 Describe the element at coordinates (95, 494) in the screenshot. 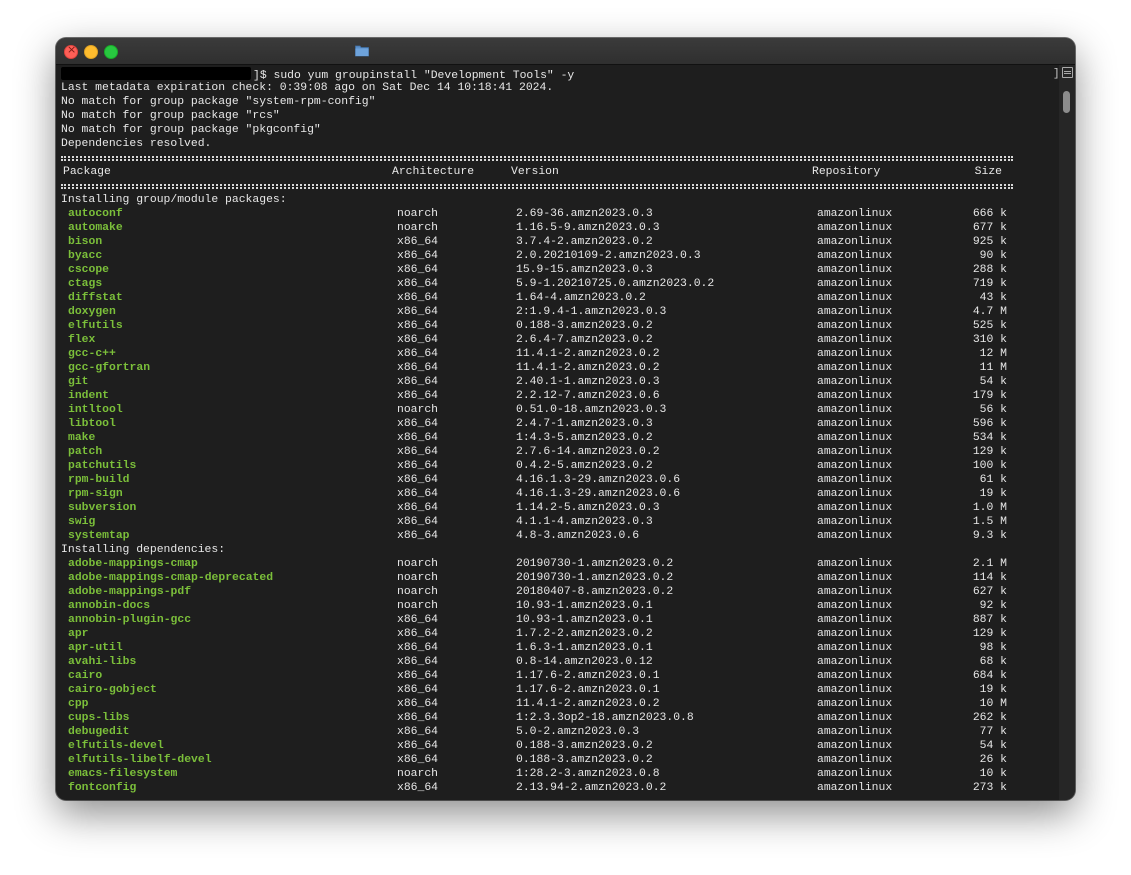

I see `package-name: rpm-sign` at that location.